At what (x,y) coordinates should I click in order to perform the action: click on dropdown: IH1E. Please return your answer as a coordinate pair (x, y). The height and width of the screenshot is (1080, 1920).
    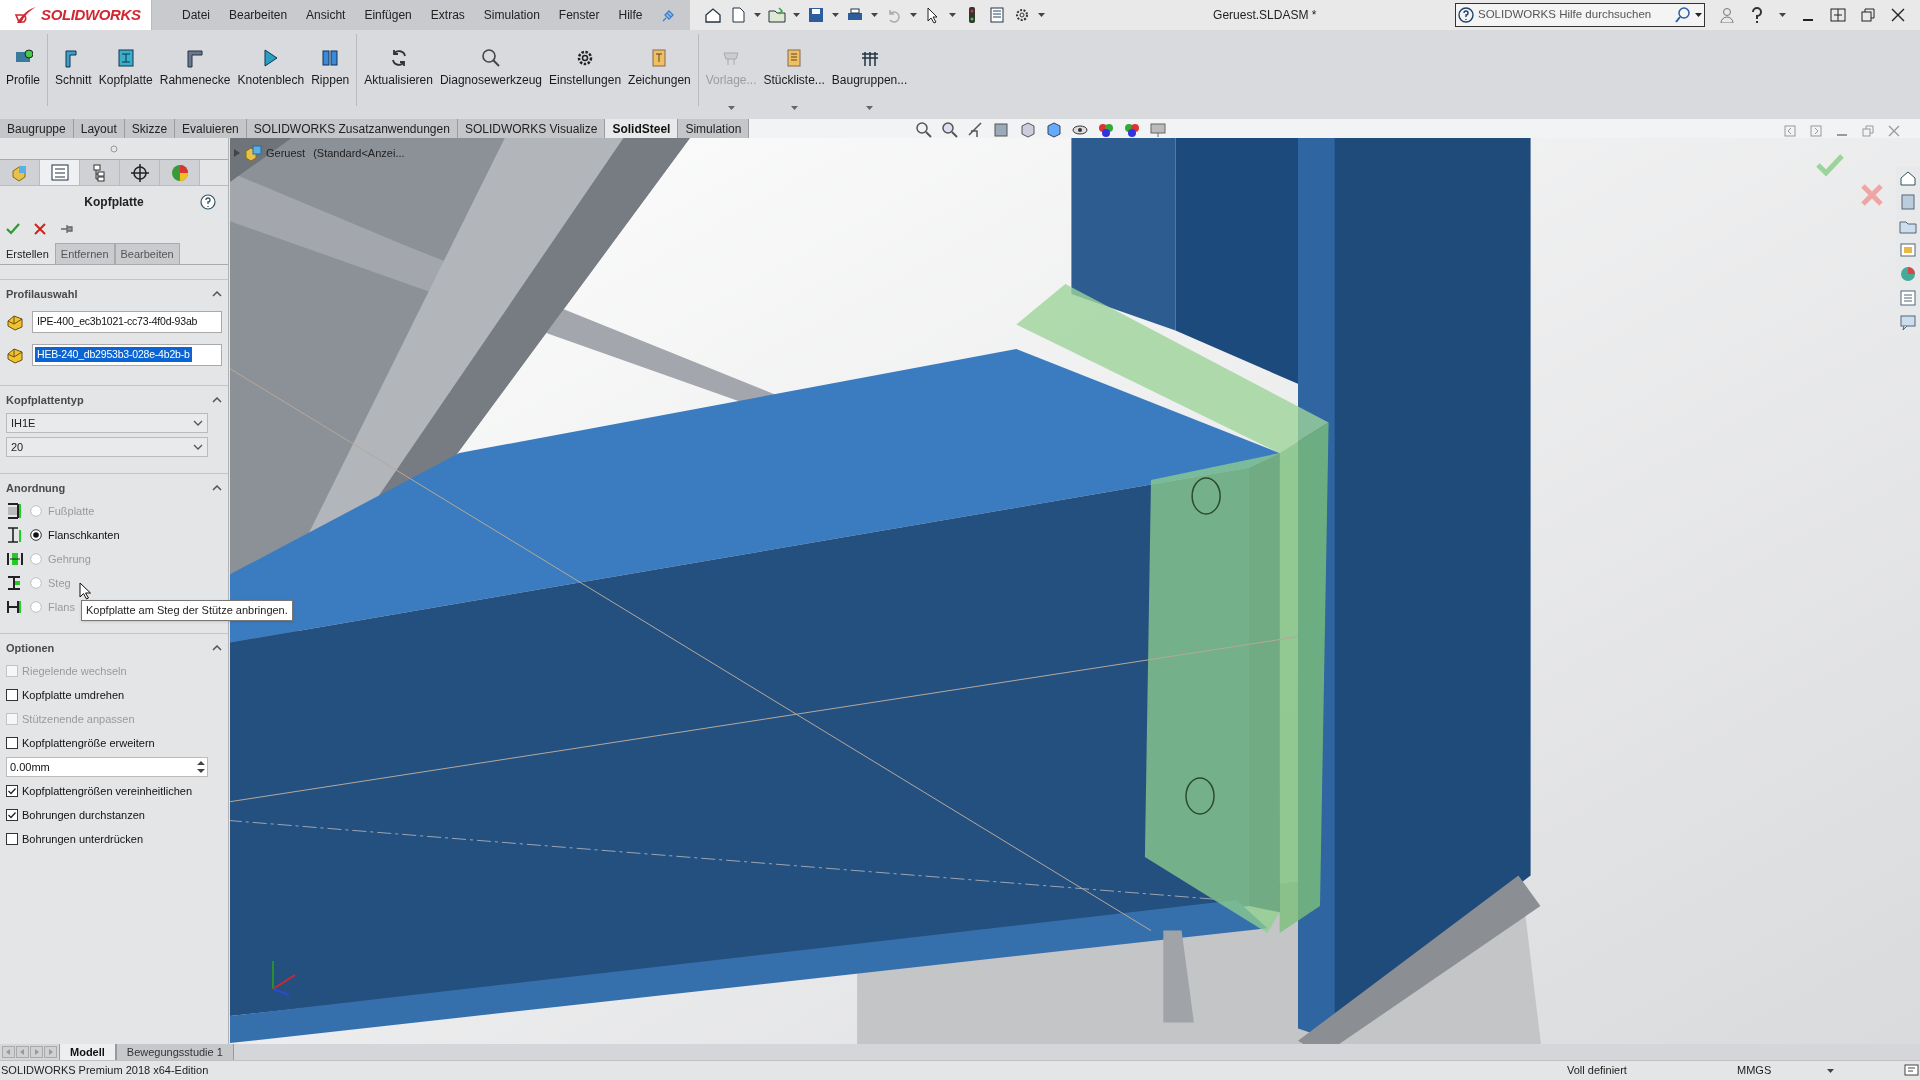
    Looking at the image, I should click on (107, 423).